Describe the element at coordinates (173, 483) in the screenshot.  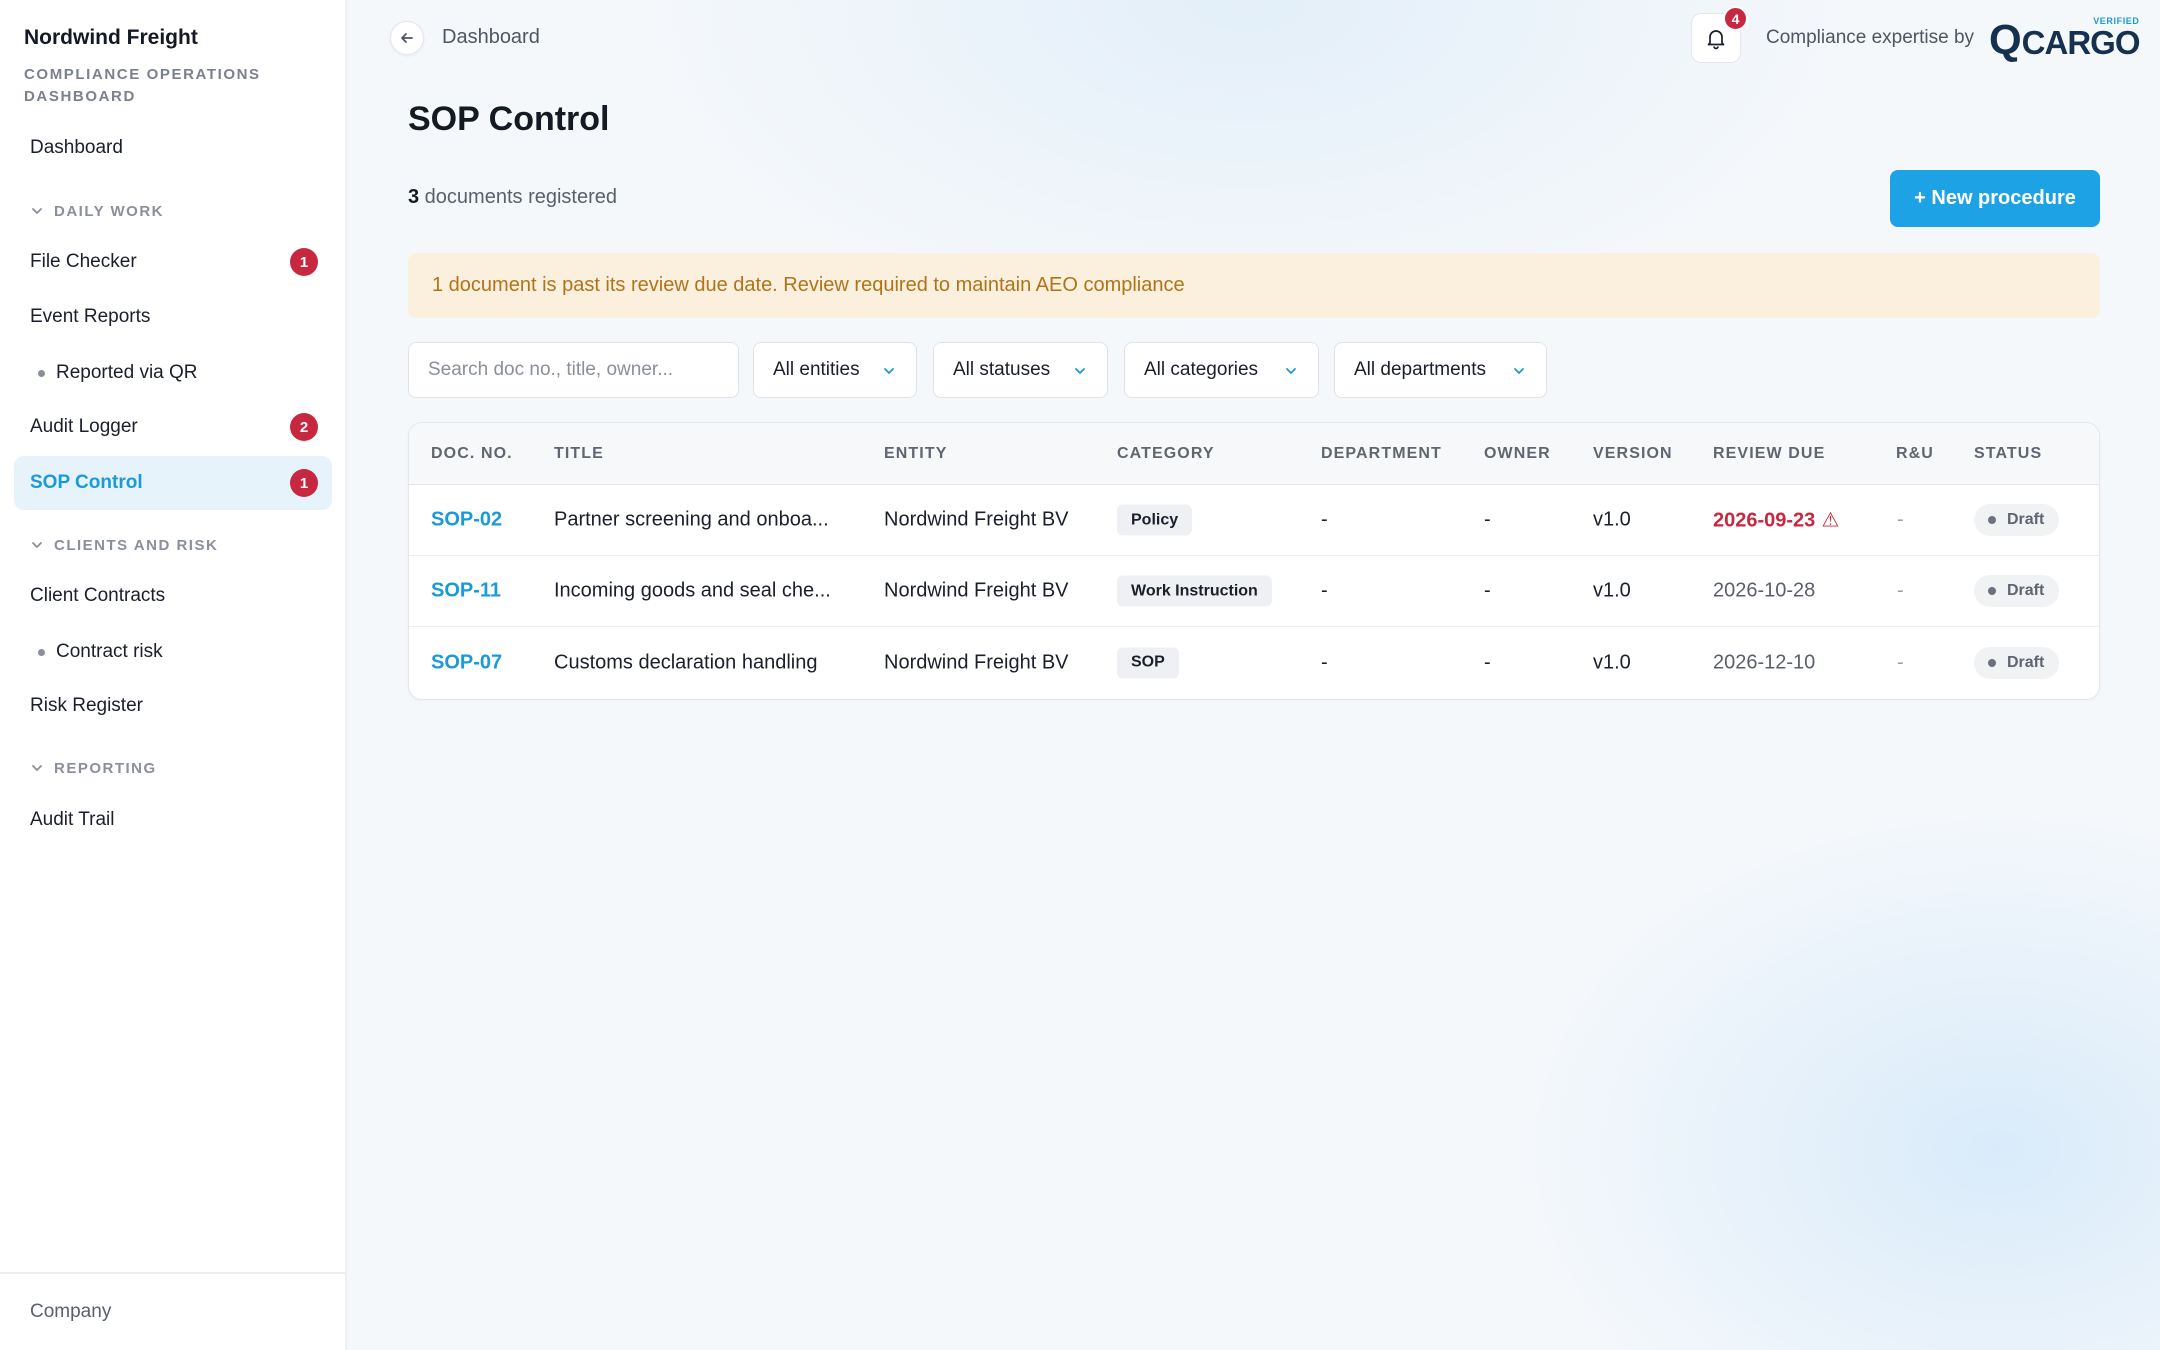
I see `sidebar-item-sop-control: SOP Control 1` at that location.